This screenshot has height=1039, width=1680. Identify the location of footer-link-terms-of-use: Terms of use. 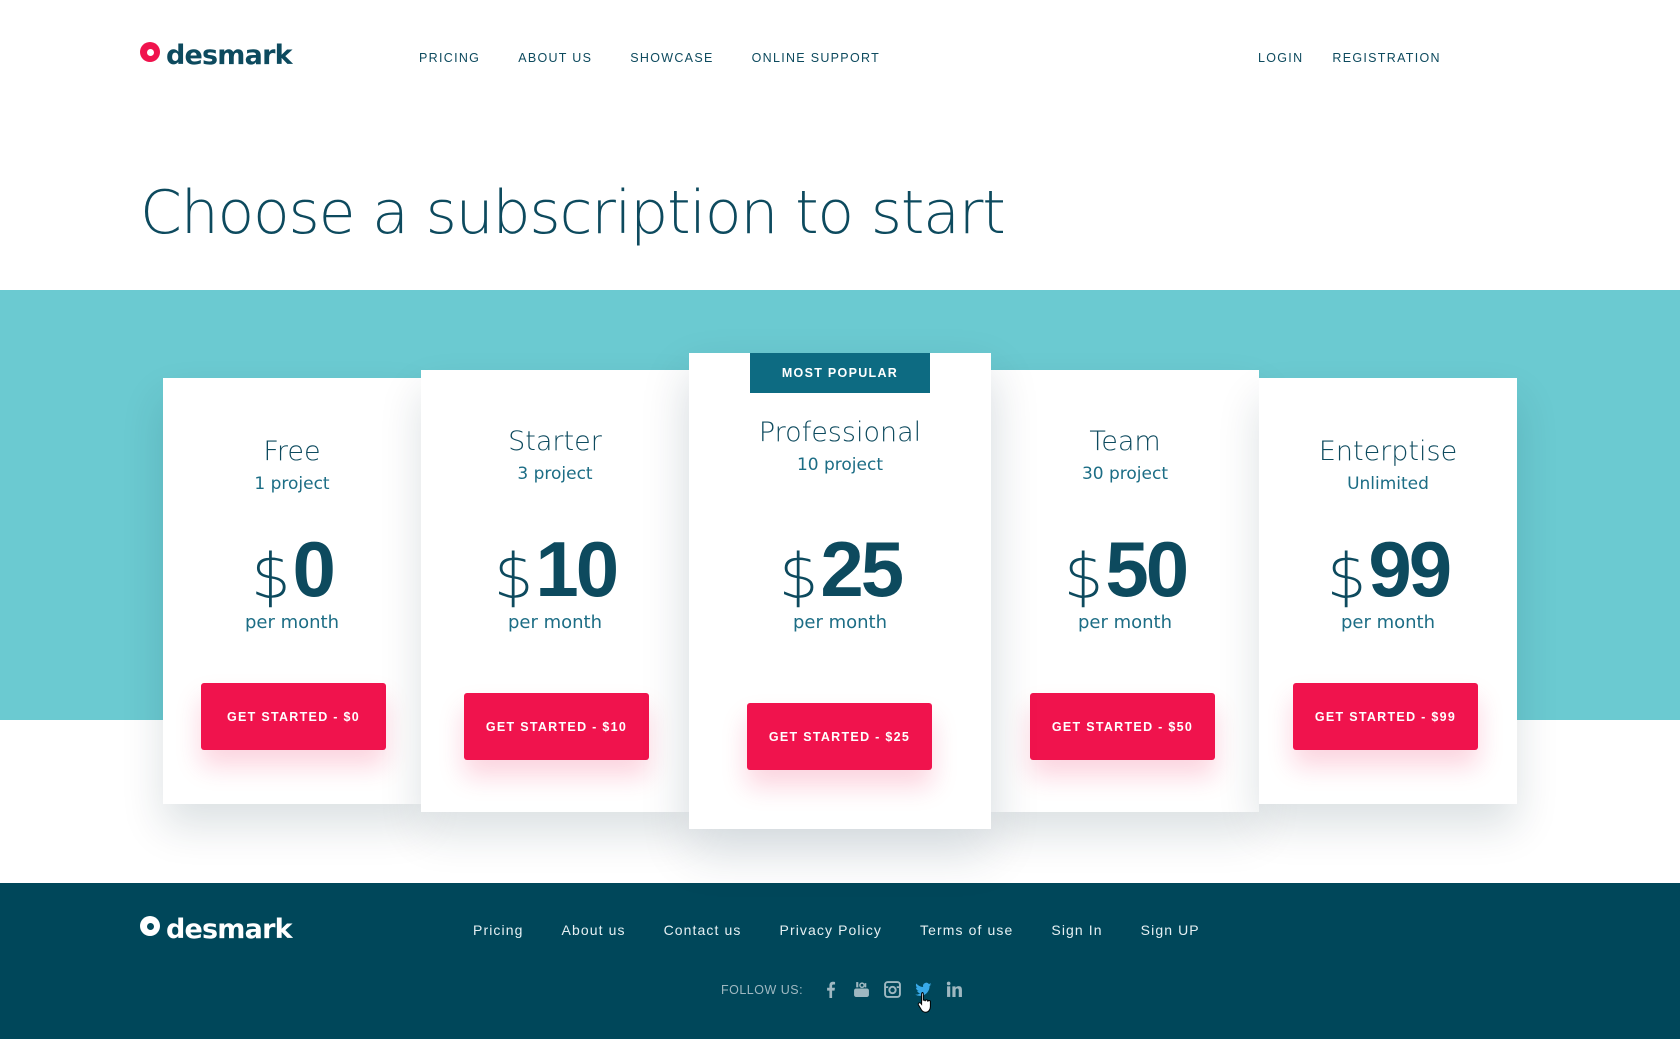
(966, 930).